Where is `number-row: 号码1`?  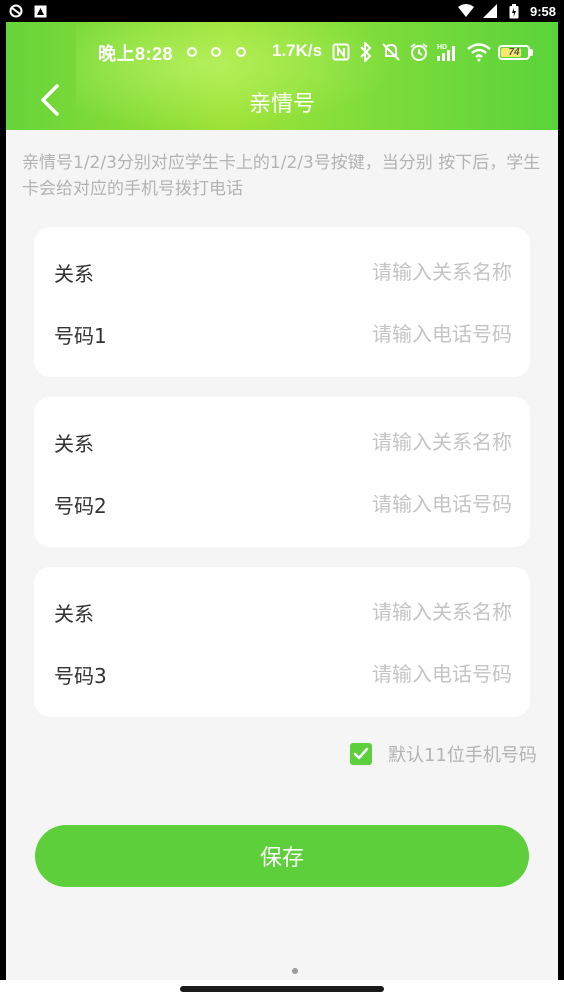 number-row: 号码1 is located at coordinates (282, 334).